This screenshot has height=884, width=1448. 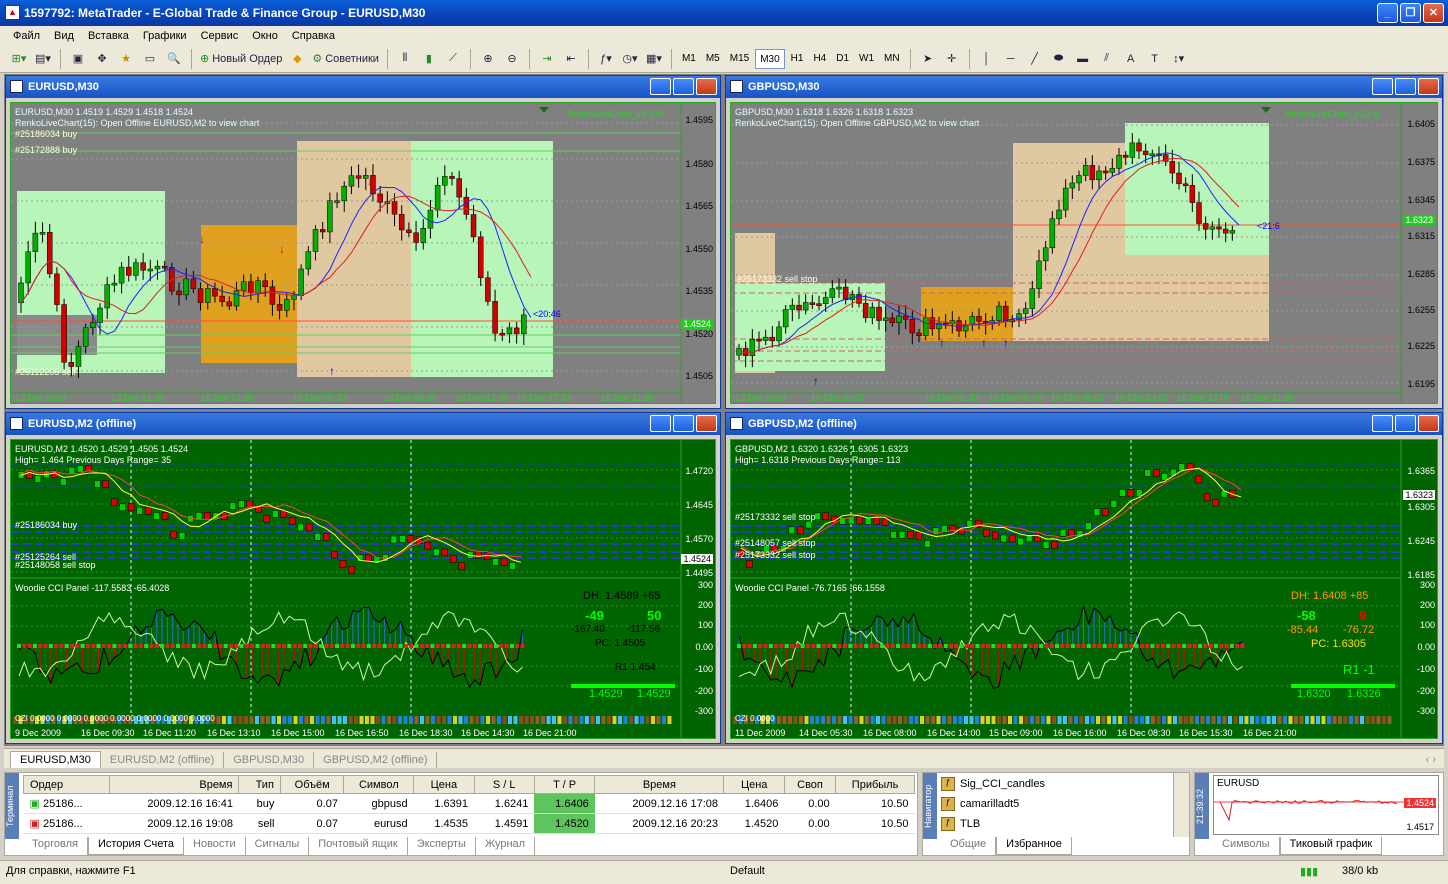 I want to click on menu-charts: Графики, so click(x=165, y=36).